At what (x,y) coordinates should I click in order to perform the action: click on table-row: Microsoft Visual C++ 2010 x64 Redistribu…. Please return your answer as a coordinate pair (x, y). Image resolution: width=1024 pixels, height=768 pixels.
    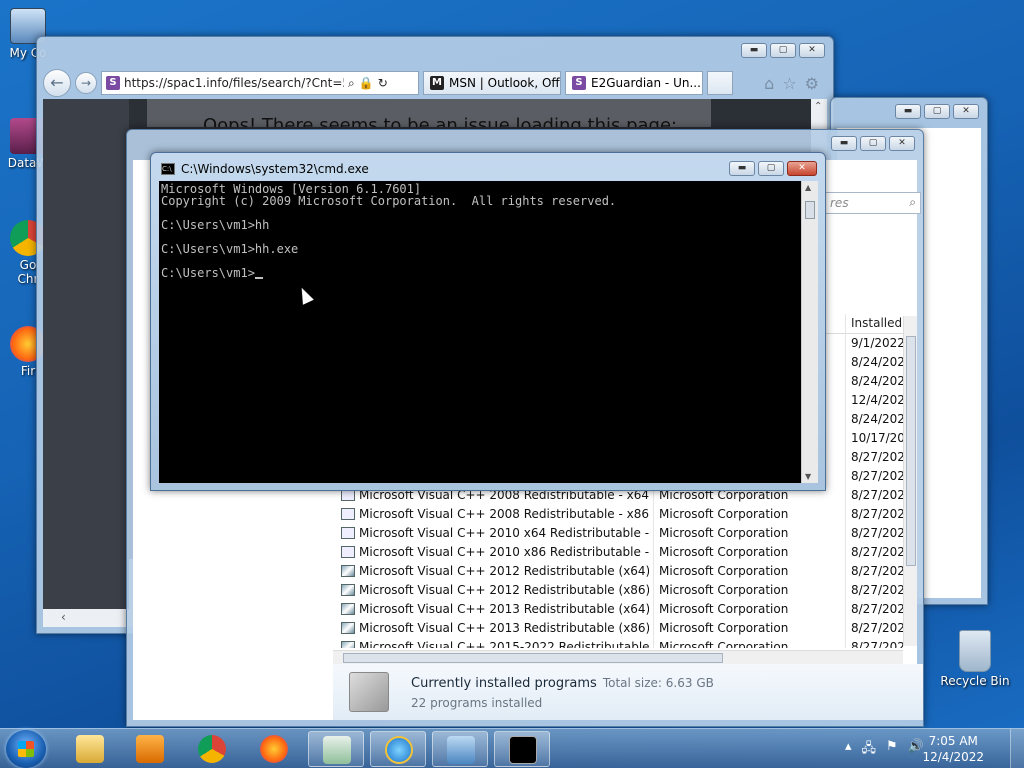
    Looking at the image, I should click on (621, 533).